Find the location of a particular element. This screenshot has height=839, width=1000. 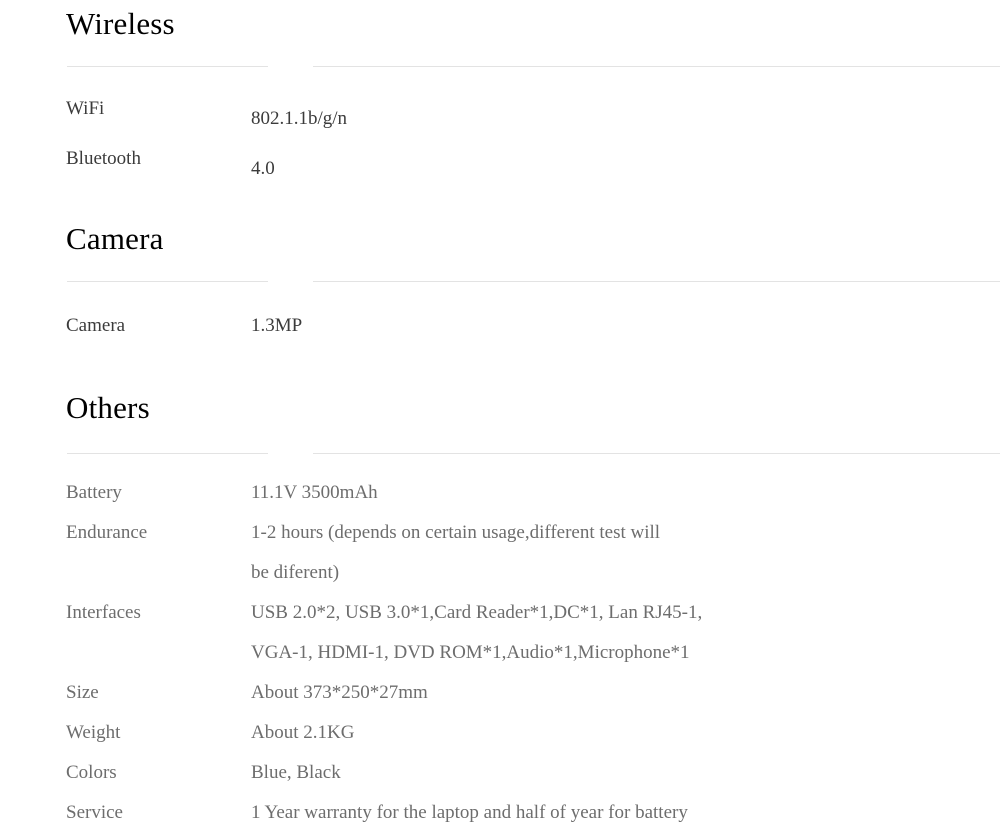

spec-label: Bluetooth is located at coordinates (103, 158).